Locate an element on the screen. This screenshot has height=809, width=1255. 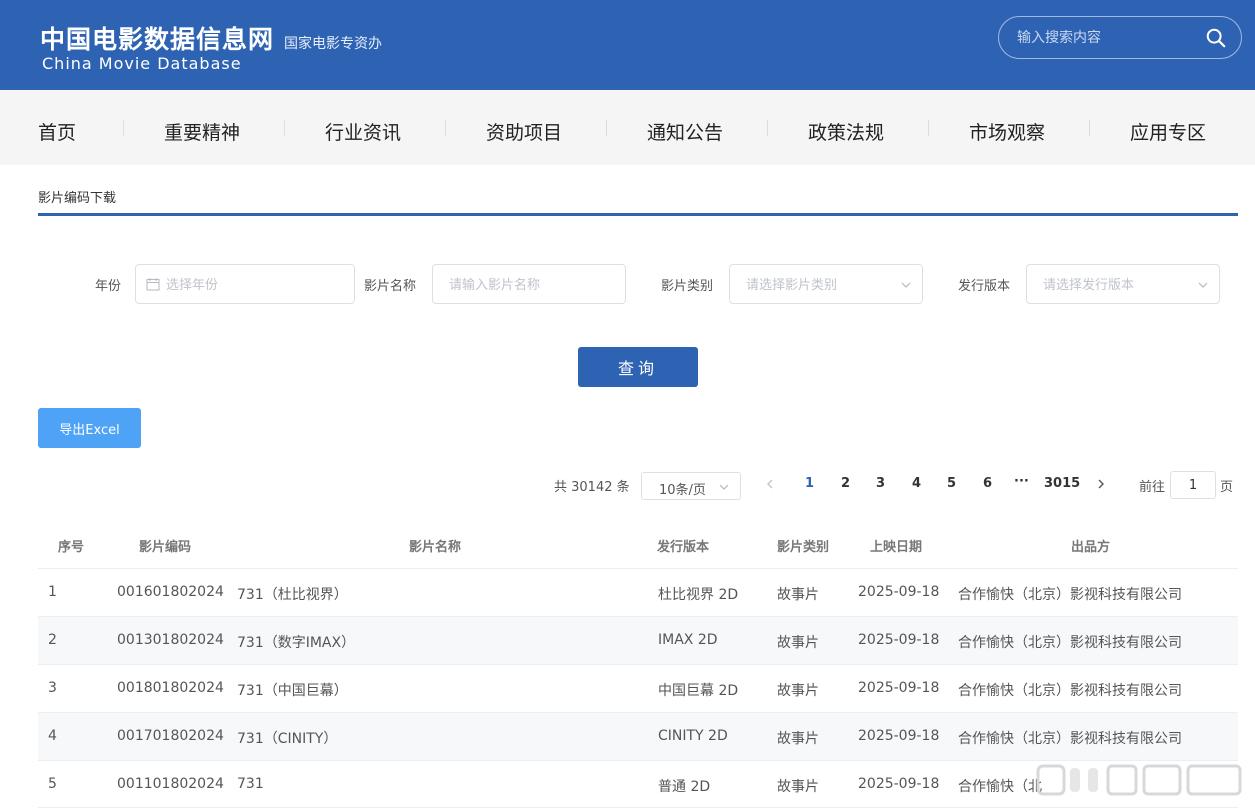
prev-page-icon is located at coordinates (770, 484).